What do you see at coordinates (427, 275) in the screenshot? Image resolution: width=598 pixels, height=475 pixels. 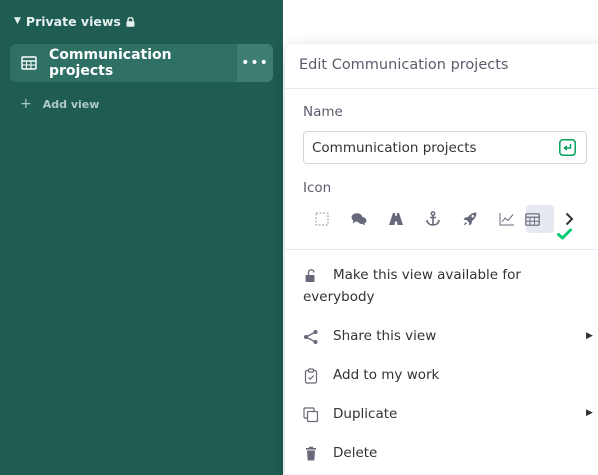 I see `make-available-label: Make this view available for` at bounding box center [427, 275].